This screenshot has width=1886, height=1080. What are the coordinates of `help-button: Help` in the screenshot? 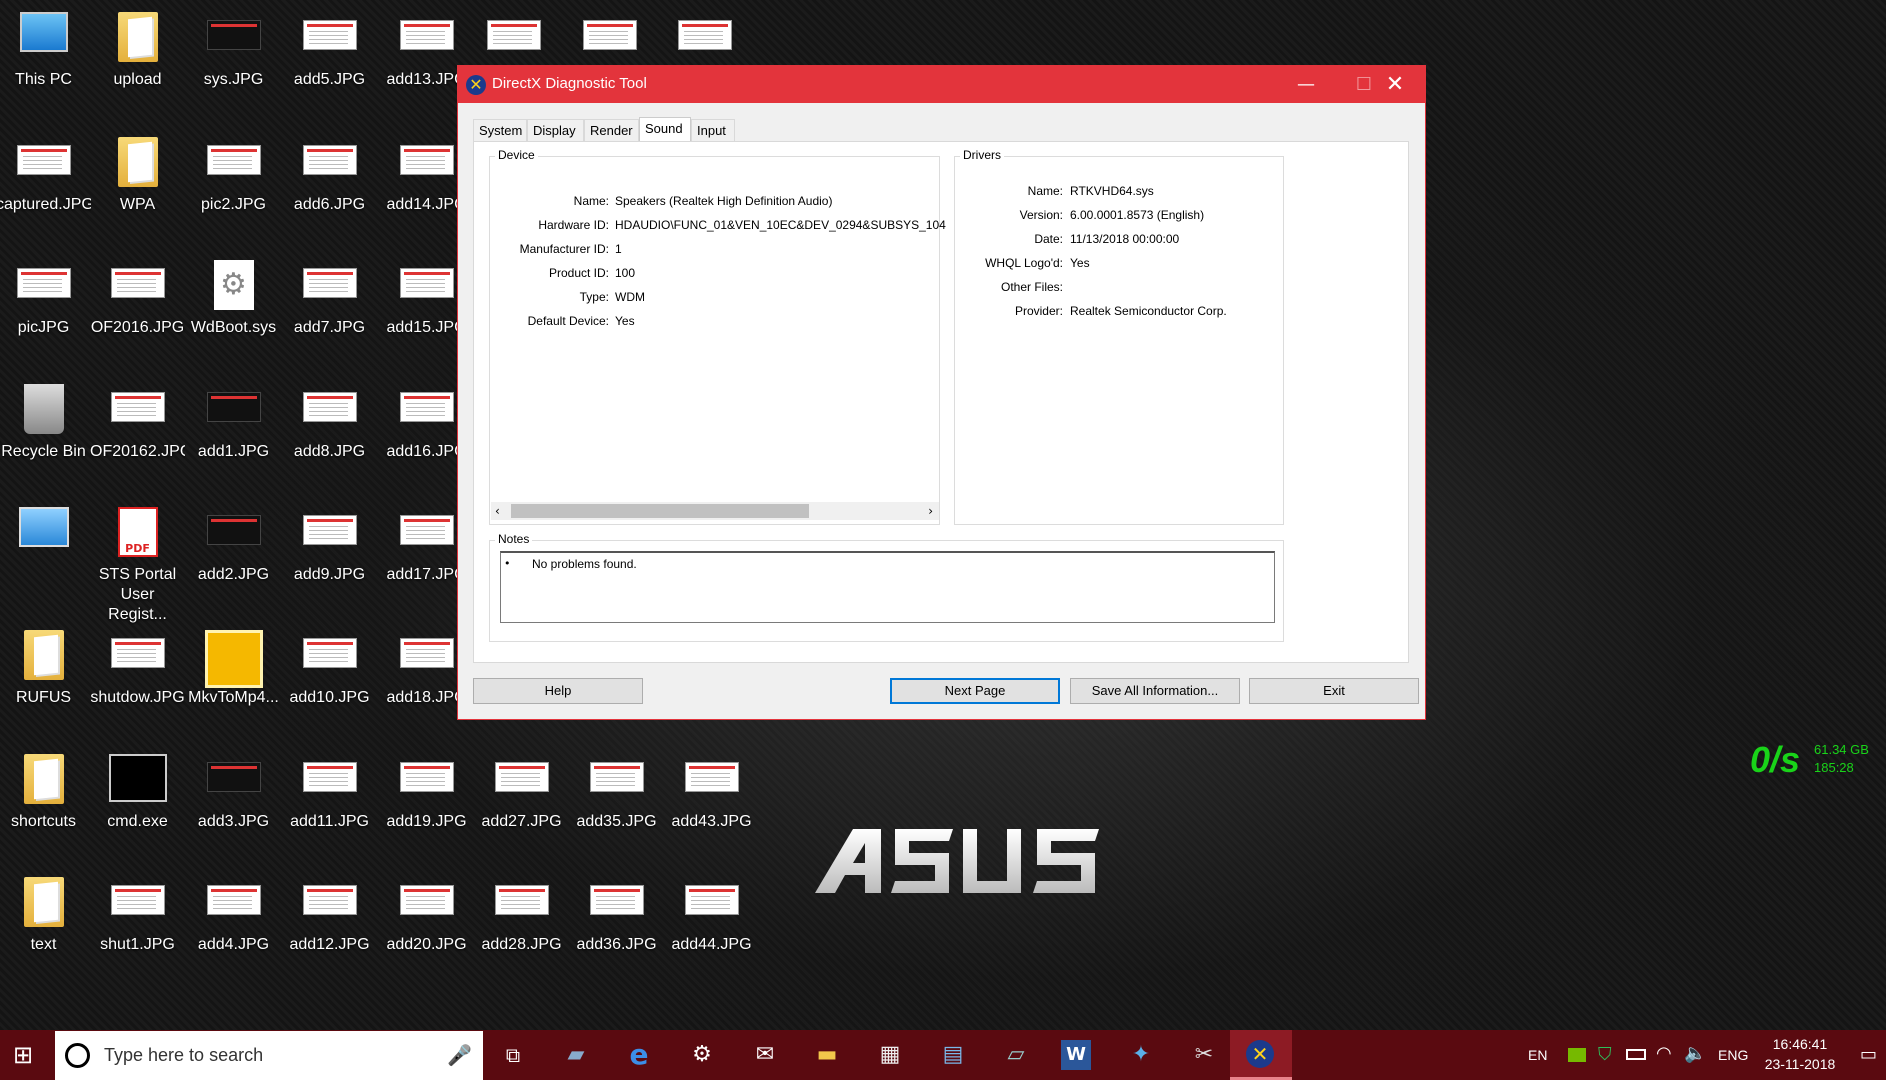 It's located at (558, 691).